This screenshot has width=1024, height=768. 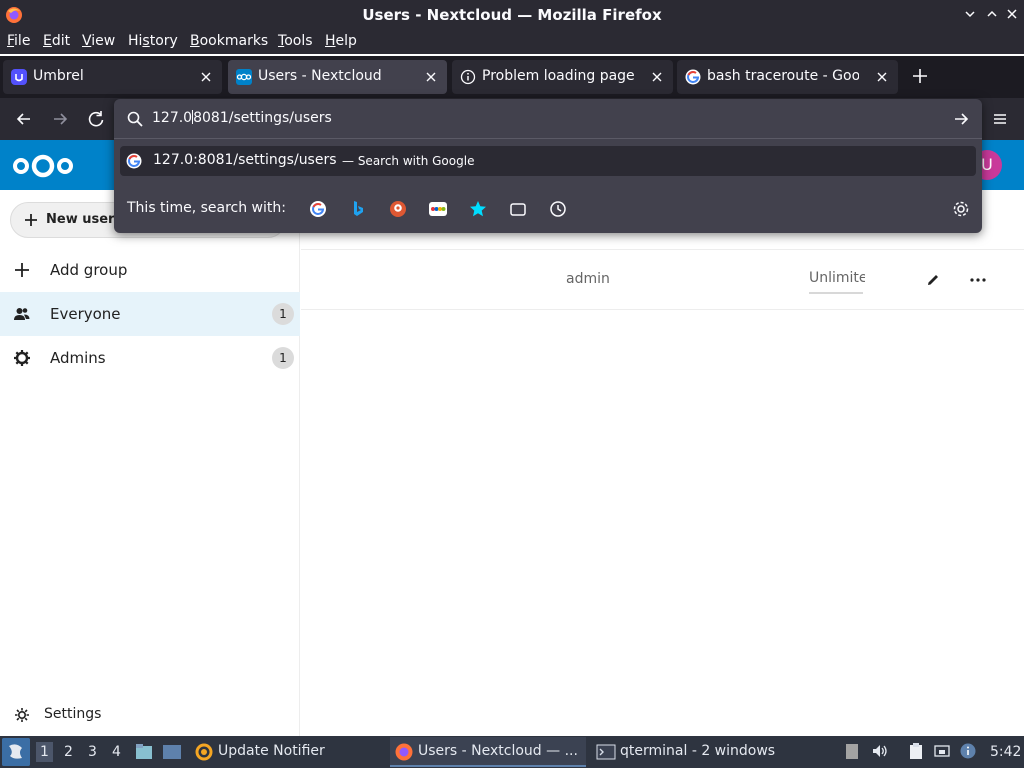 I want to click on more-options-icon, so click(x=978, y=280).